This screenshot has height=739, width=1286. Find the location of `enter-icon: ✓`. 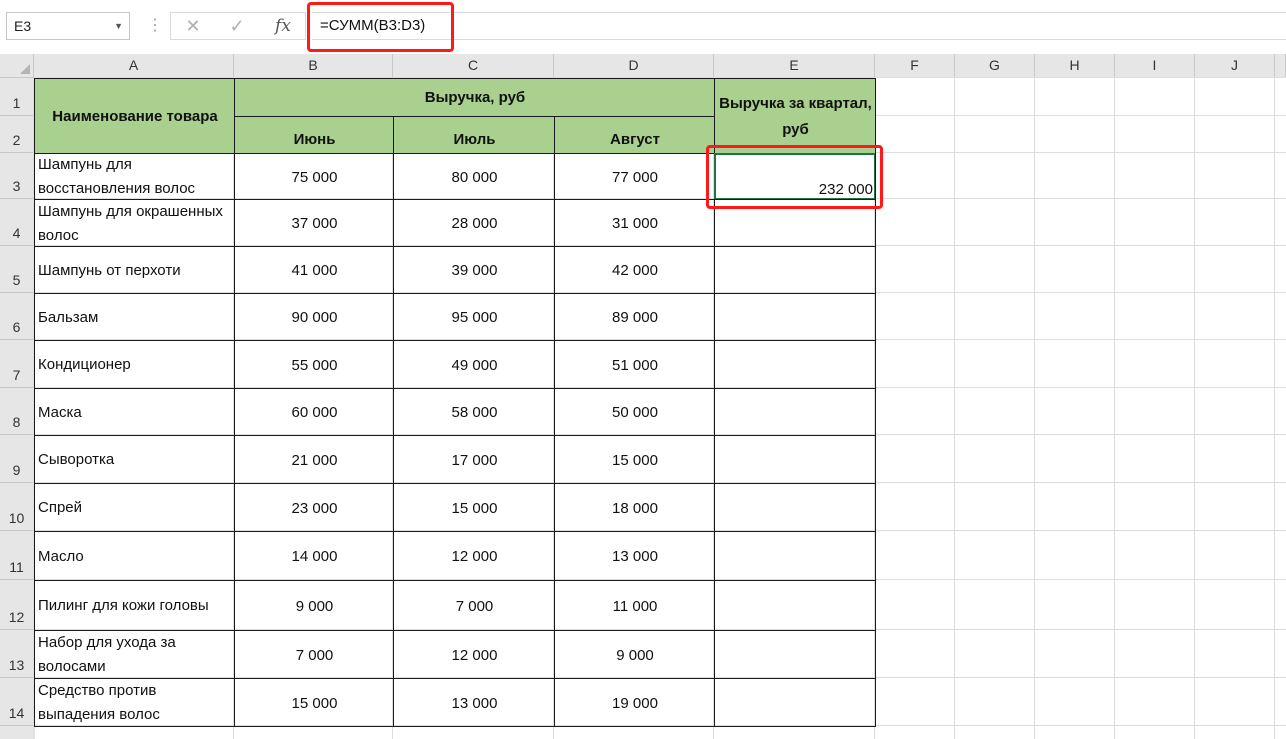

enter-icon: ✓ is located at coordinates (237, 26).